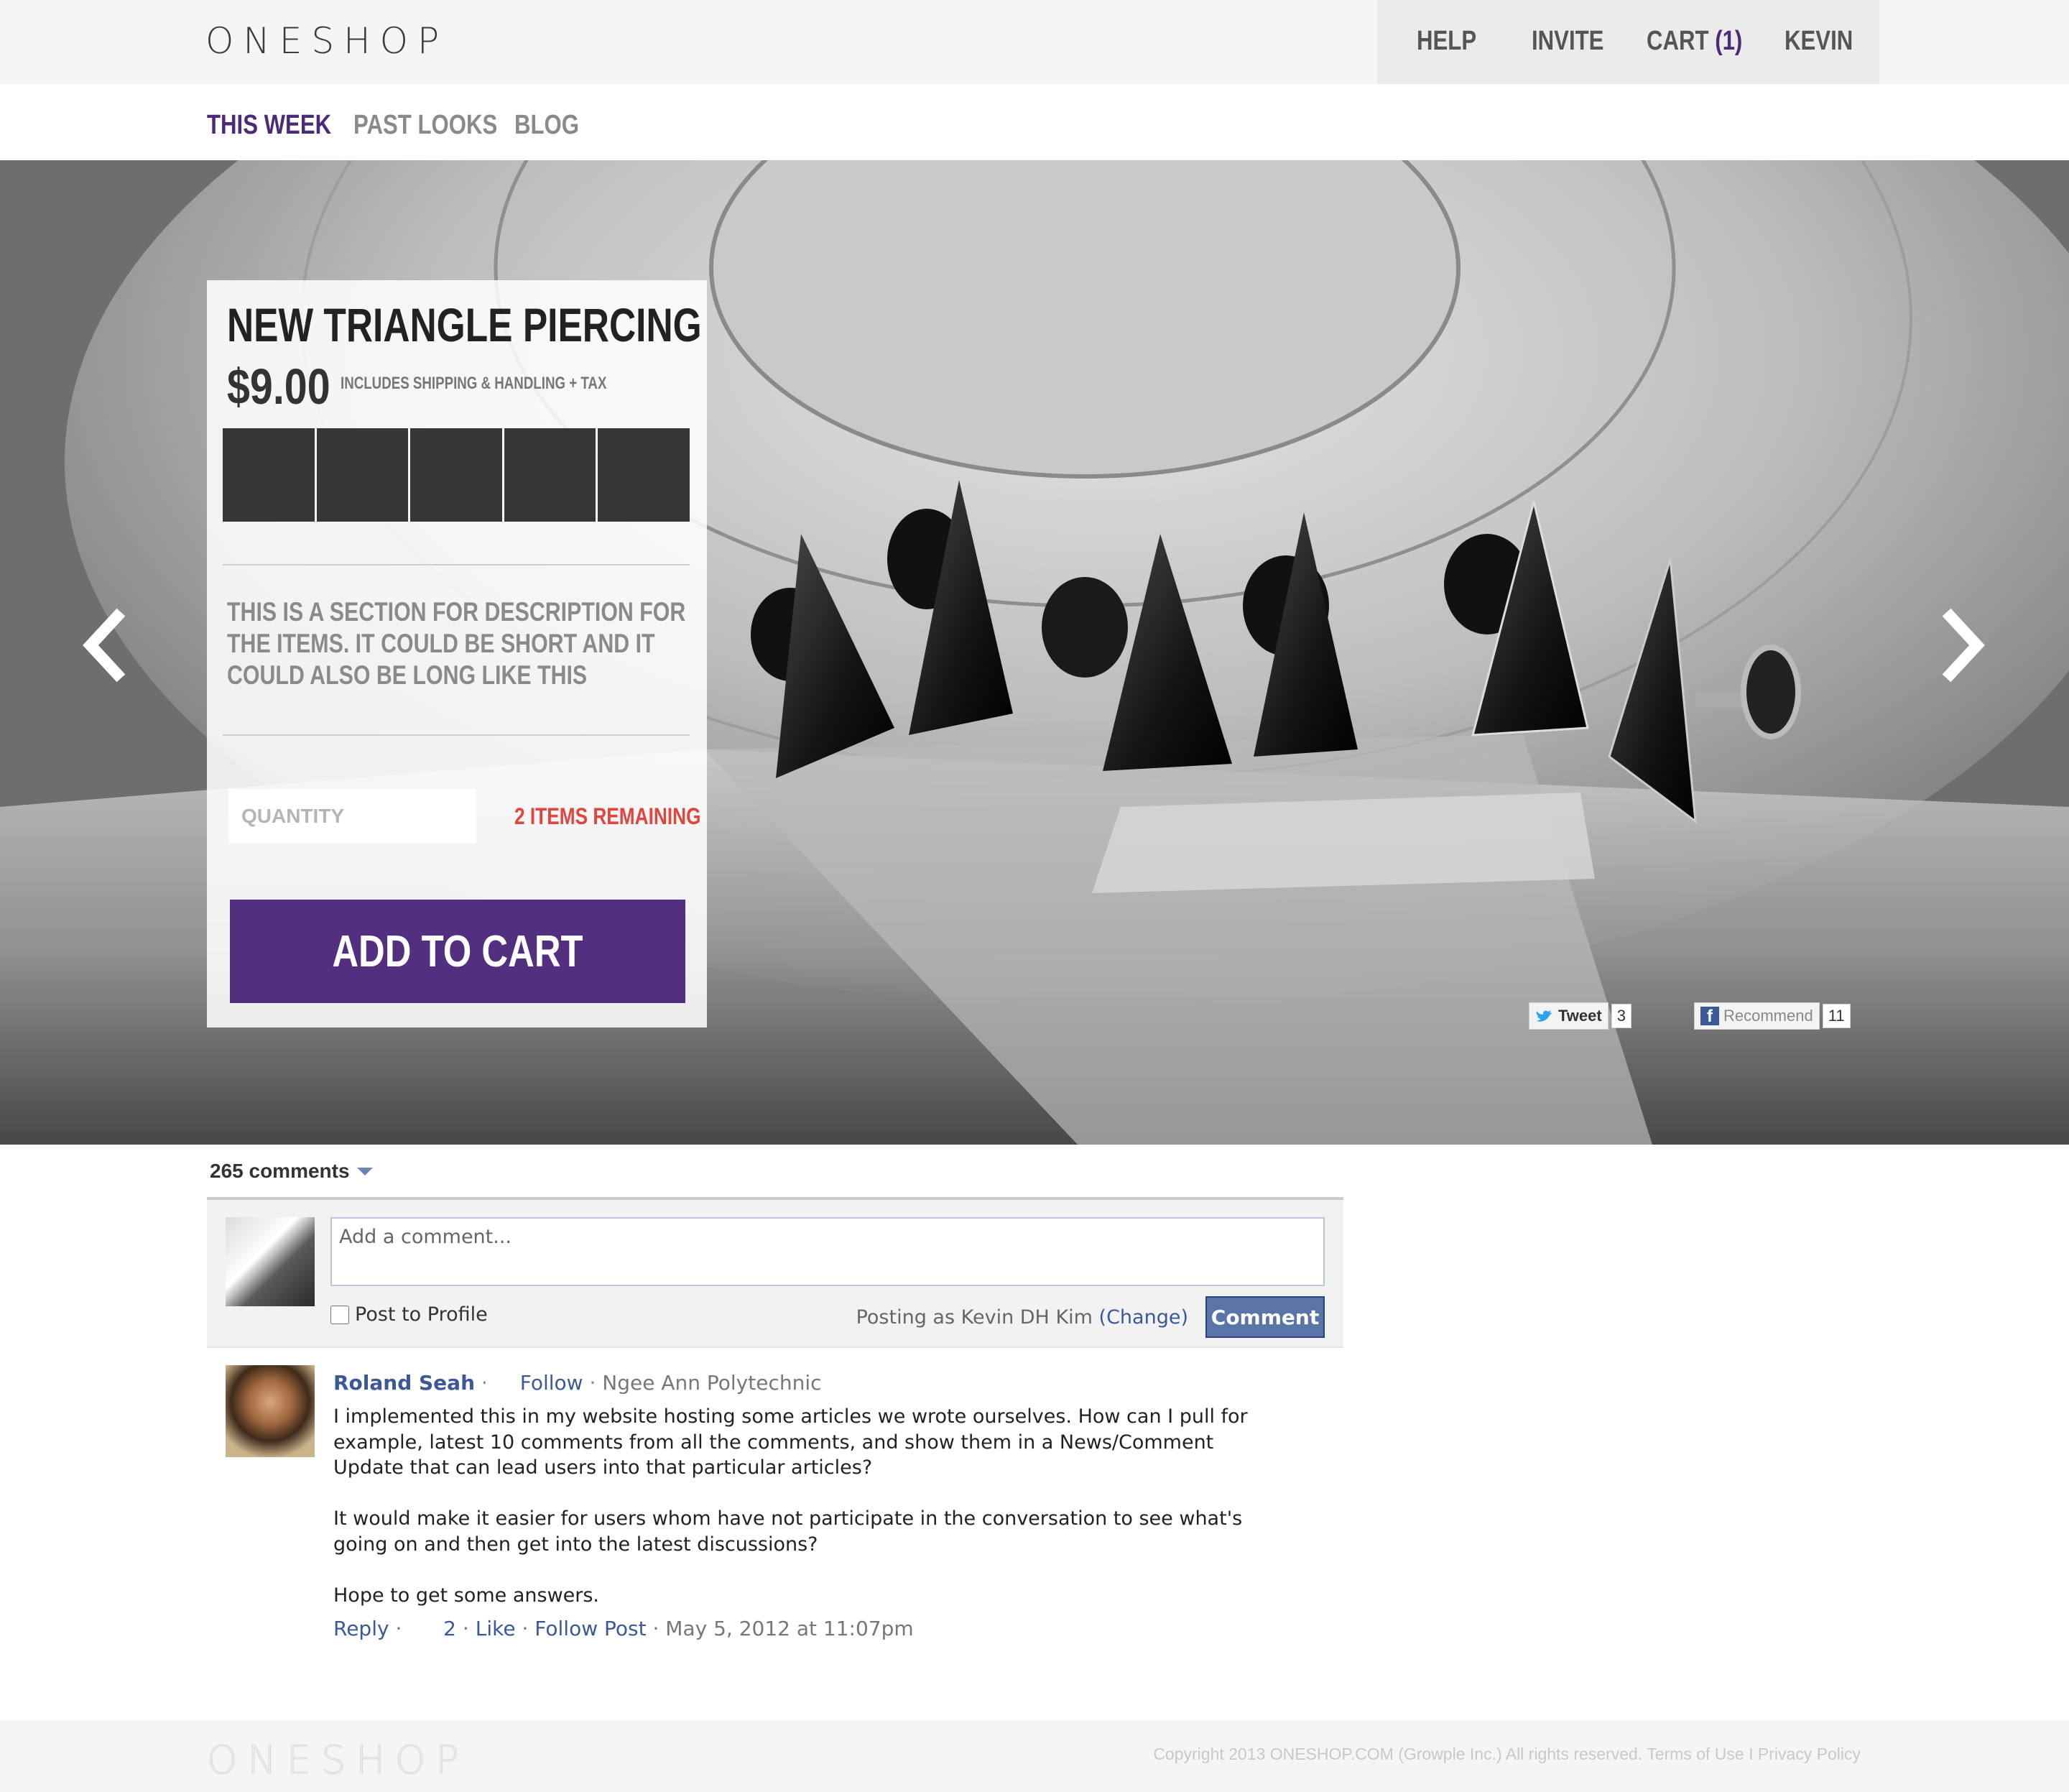  I want to click on comments-count: 265 comments, so click(291, 1171).